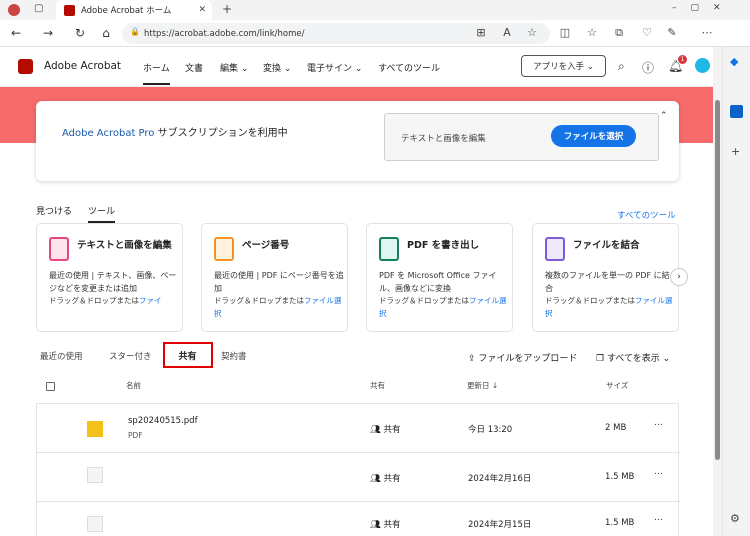 This screenshot has width=750, height=536. I want to click on col-updated: 更新日 ↓, so click(482, 385).